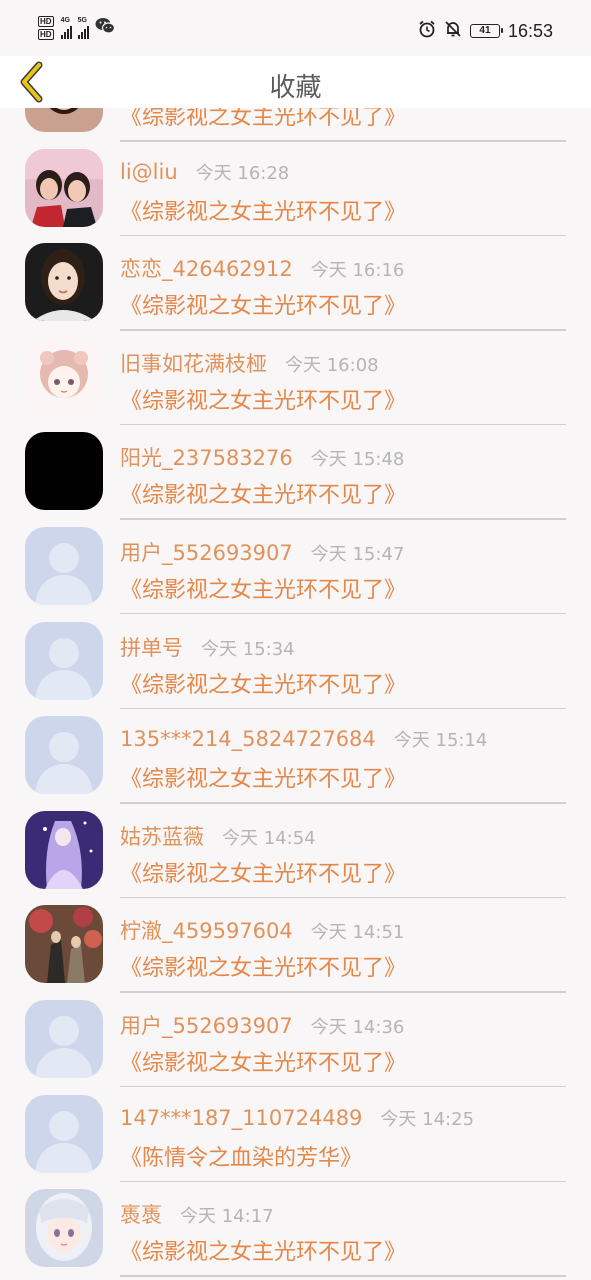  I want to click on favorite-row: 用户_552693907 今天 14:36 《综影视之女主光环不见了》, so click(295, 1047).